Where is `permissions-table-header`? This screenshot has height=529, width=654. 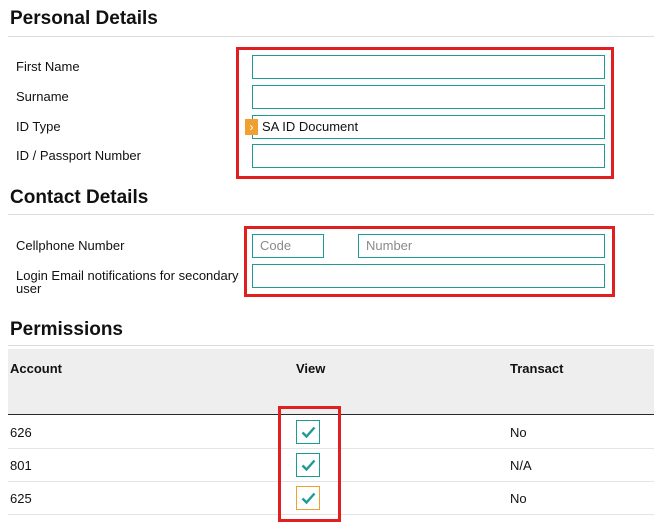 permissions-table-header is located at coordinates (331, 381).